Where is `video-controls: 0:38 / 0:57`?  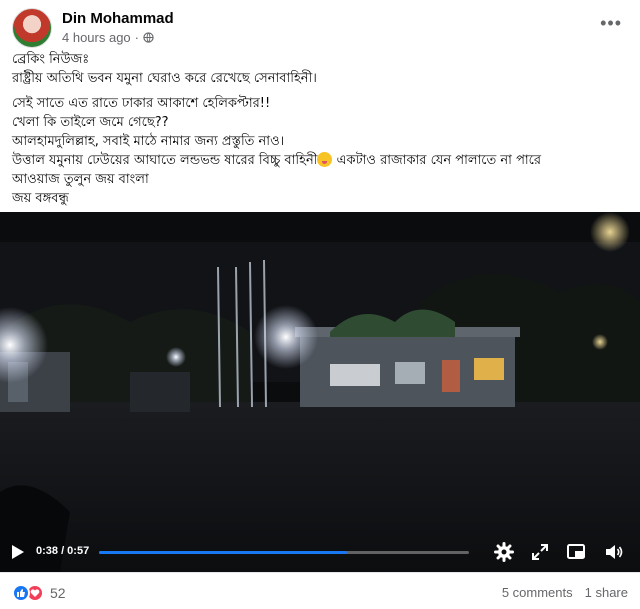
video-controls: 0:38 / 0:57 is located at coordinates (320, 552).